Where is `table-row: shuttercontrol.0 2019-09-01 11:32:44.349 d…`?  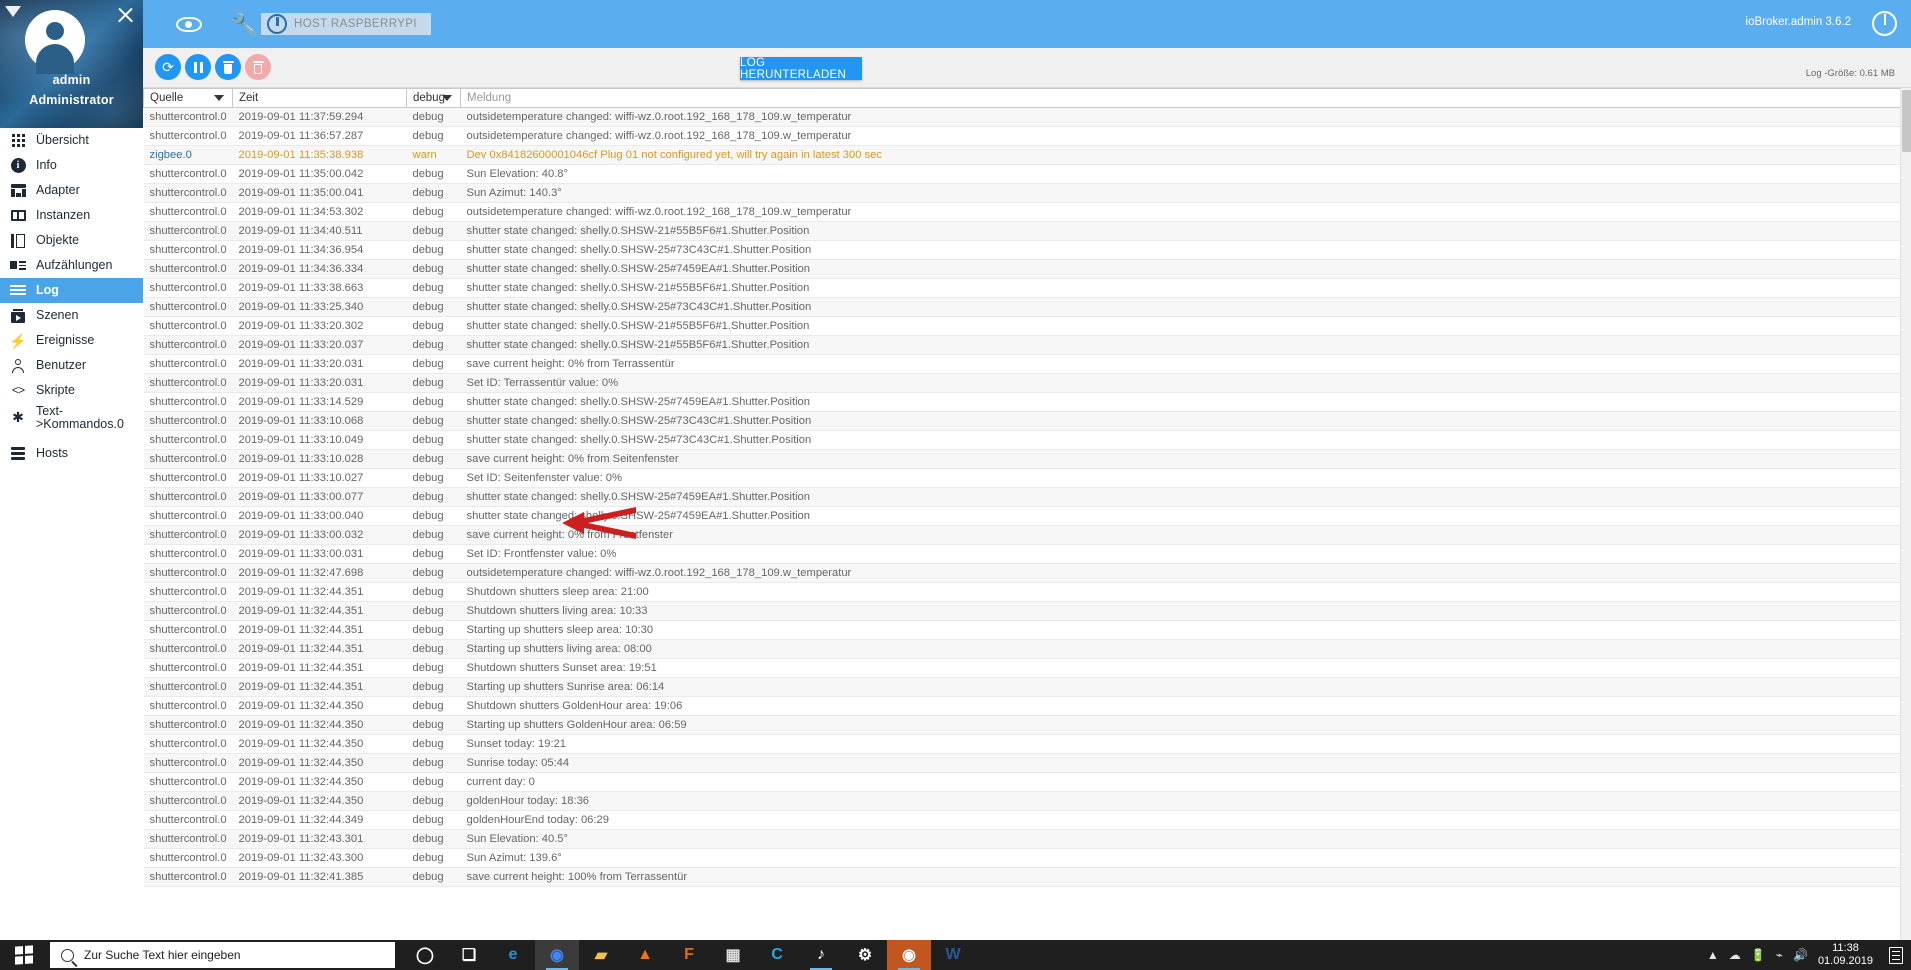 table-row: shuttercontrol.0 2019-09-01 11:32:44.349 d… is located at coordinates (1022, 820).